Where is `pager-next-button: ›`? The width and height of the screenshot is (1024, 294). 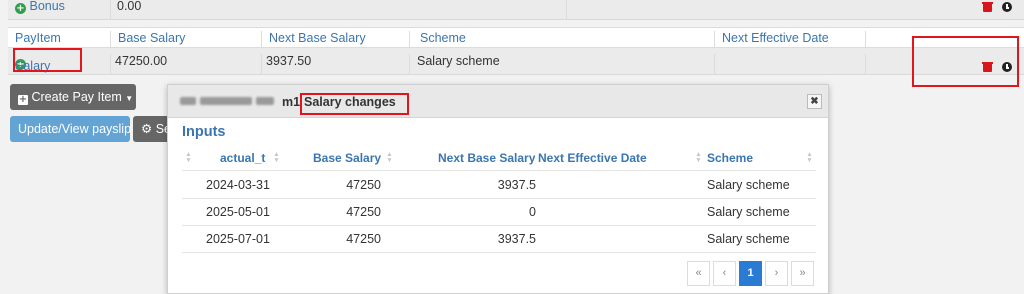
pager-next-button: › is located at coordinates (776, 273).